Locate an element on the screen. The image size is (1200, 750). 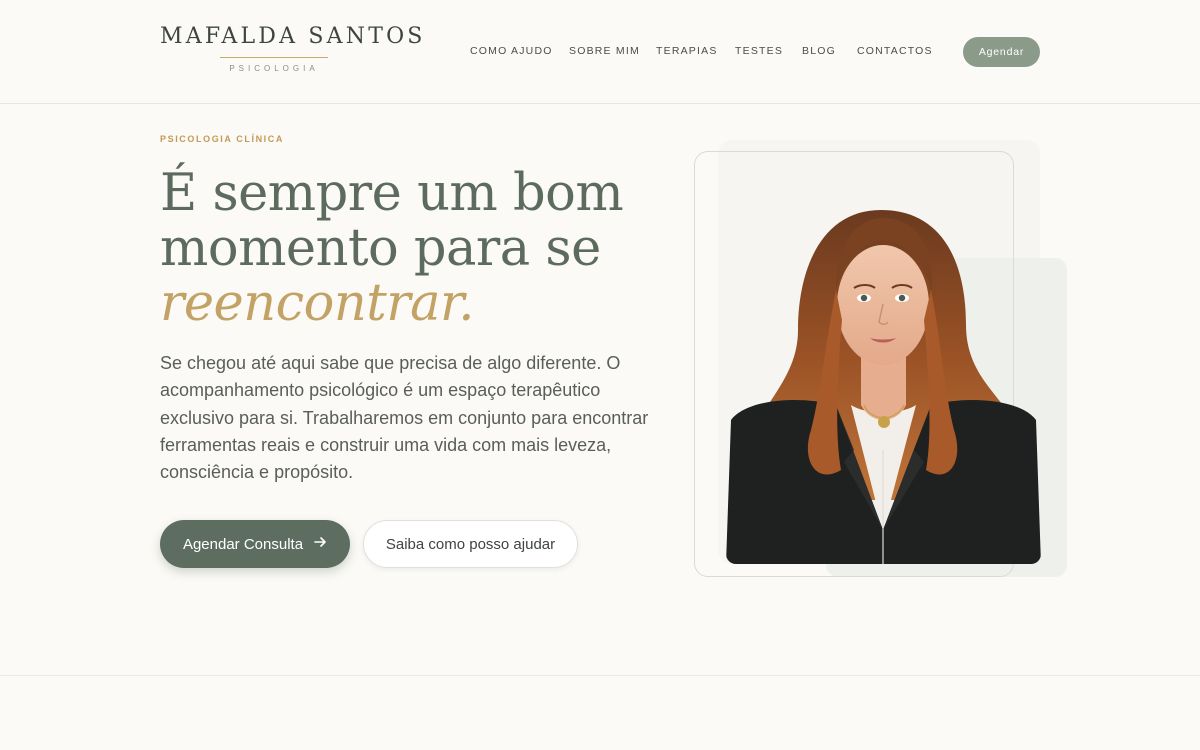
brand-name: MAFALDA SANTOS is located at coordinates (293, 36).